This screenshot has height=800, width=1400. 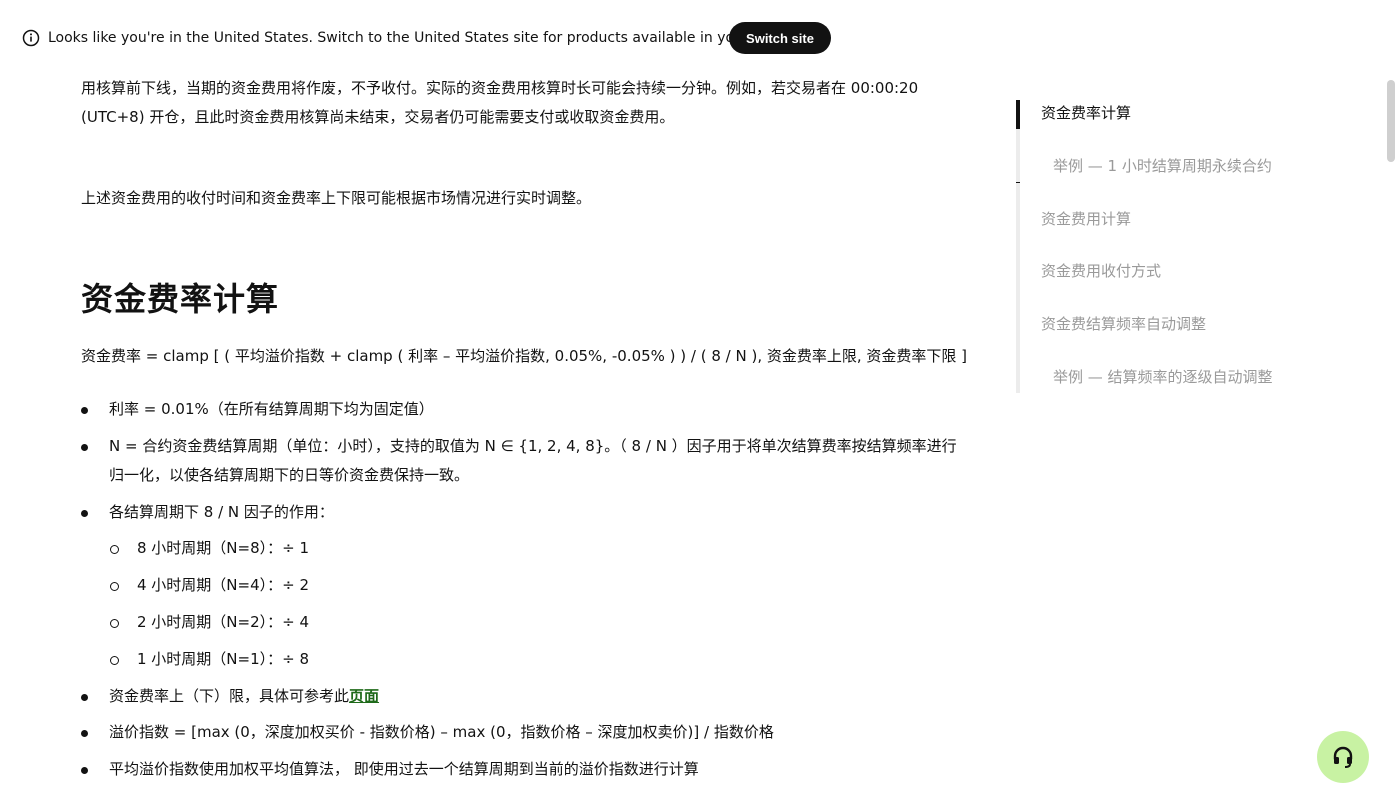 I want to click on toc-item-funding-rate-calc: 资金费率计算, so click(x=1086, y=113).